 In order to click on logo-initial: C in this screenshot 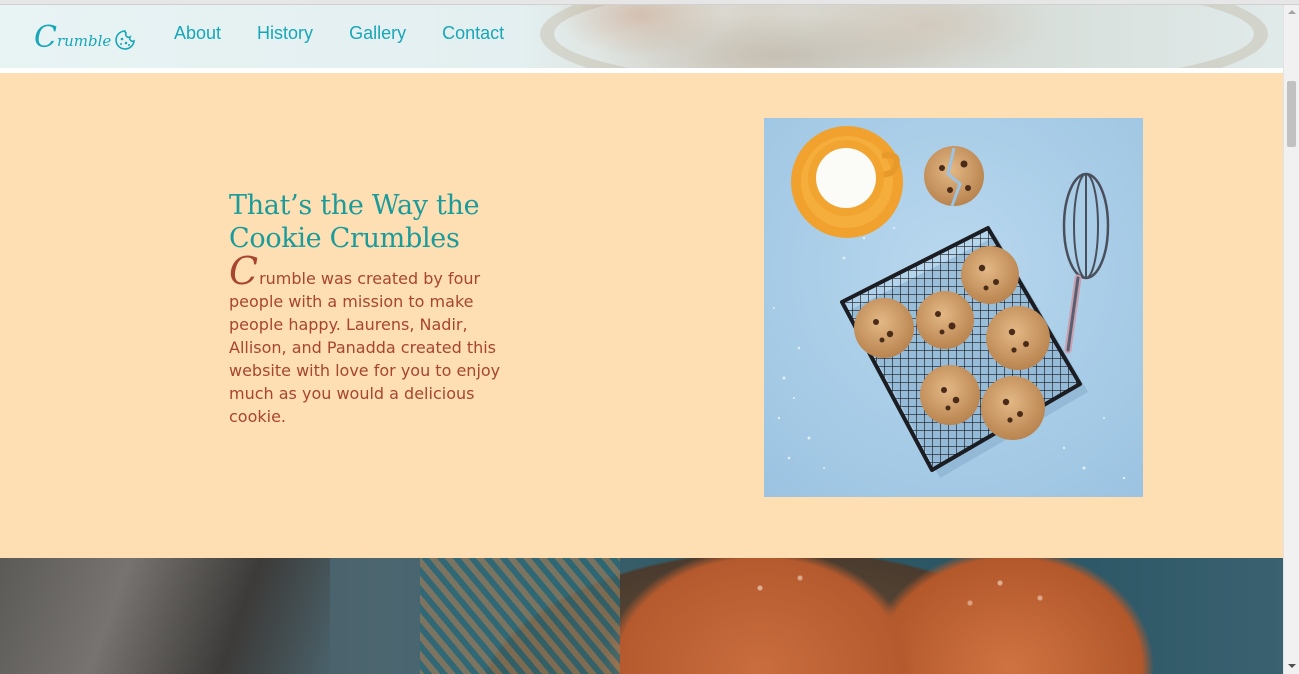, I will do `click(45, 37)`.